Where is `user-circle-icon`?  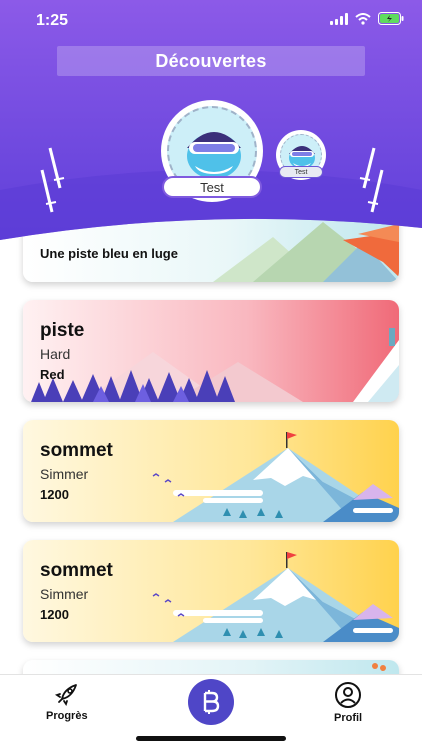 user-circle-icon is located at coordinates (348, 695).